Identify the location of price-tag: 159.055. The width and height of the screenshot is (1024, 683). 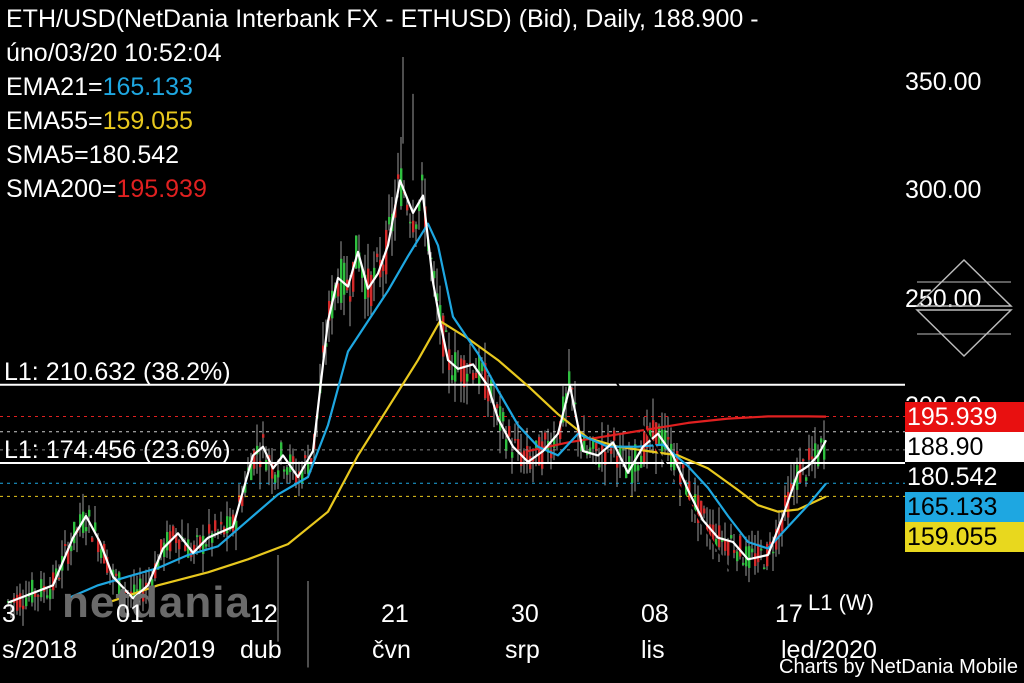
(964, 537).